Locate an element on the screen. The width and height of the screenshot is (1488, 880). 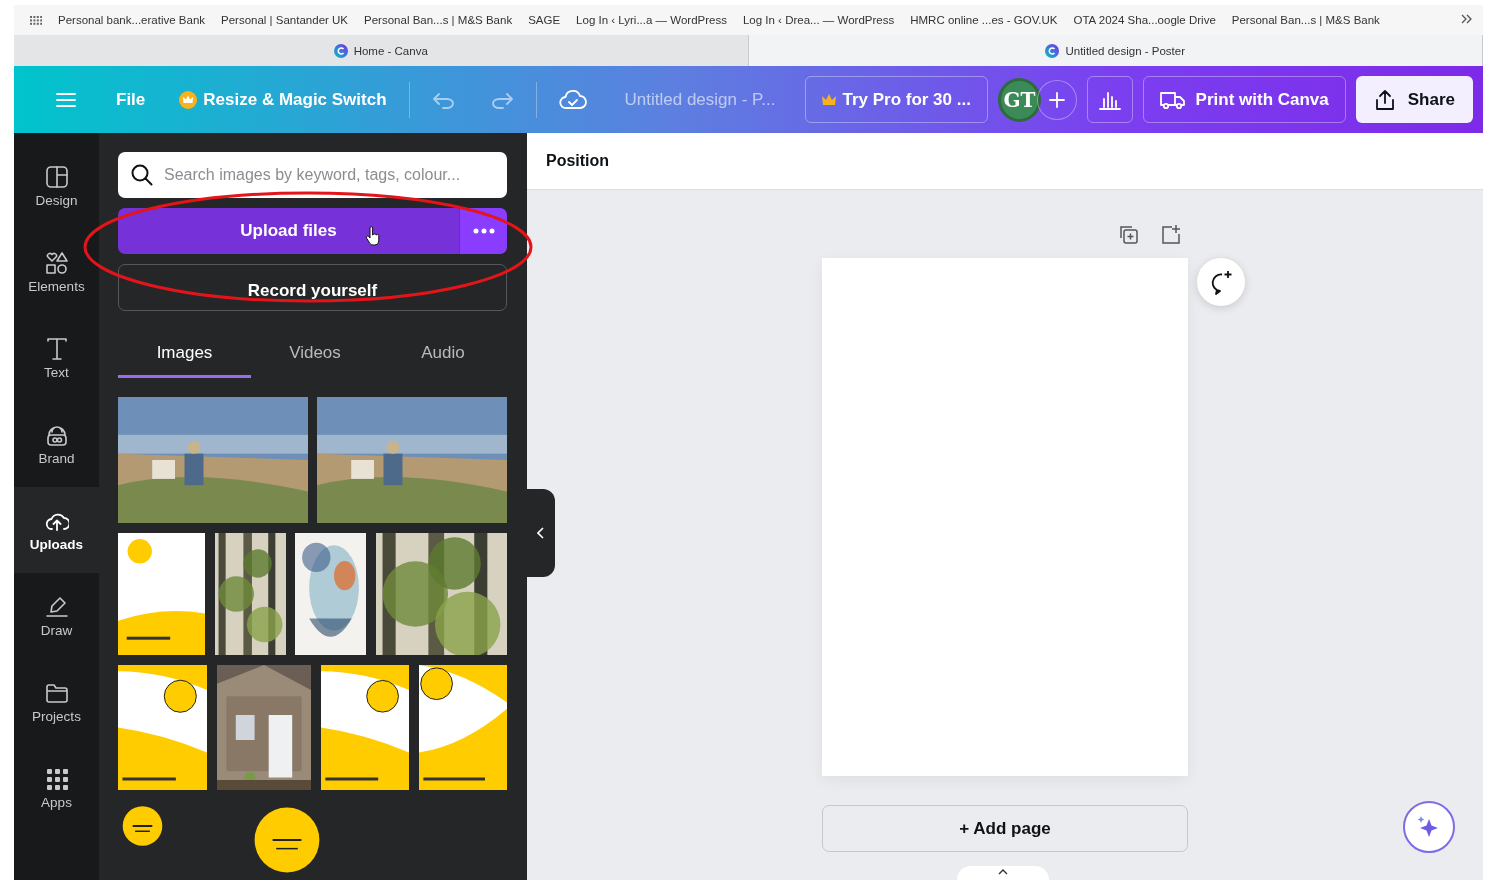
add-page-button: + Add page is located at coordinates (1005, 828).